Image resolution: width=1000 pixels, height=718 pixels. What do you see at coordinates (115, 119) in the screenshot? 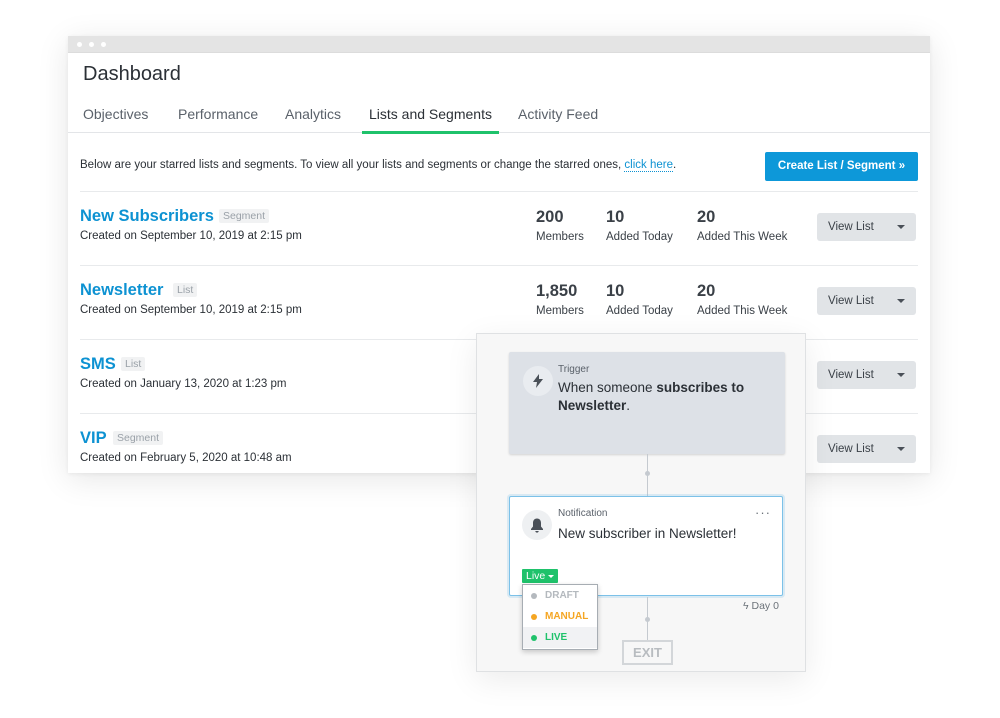
I see `tab-objectives: Objectives` at bounding box center [115, 119].